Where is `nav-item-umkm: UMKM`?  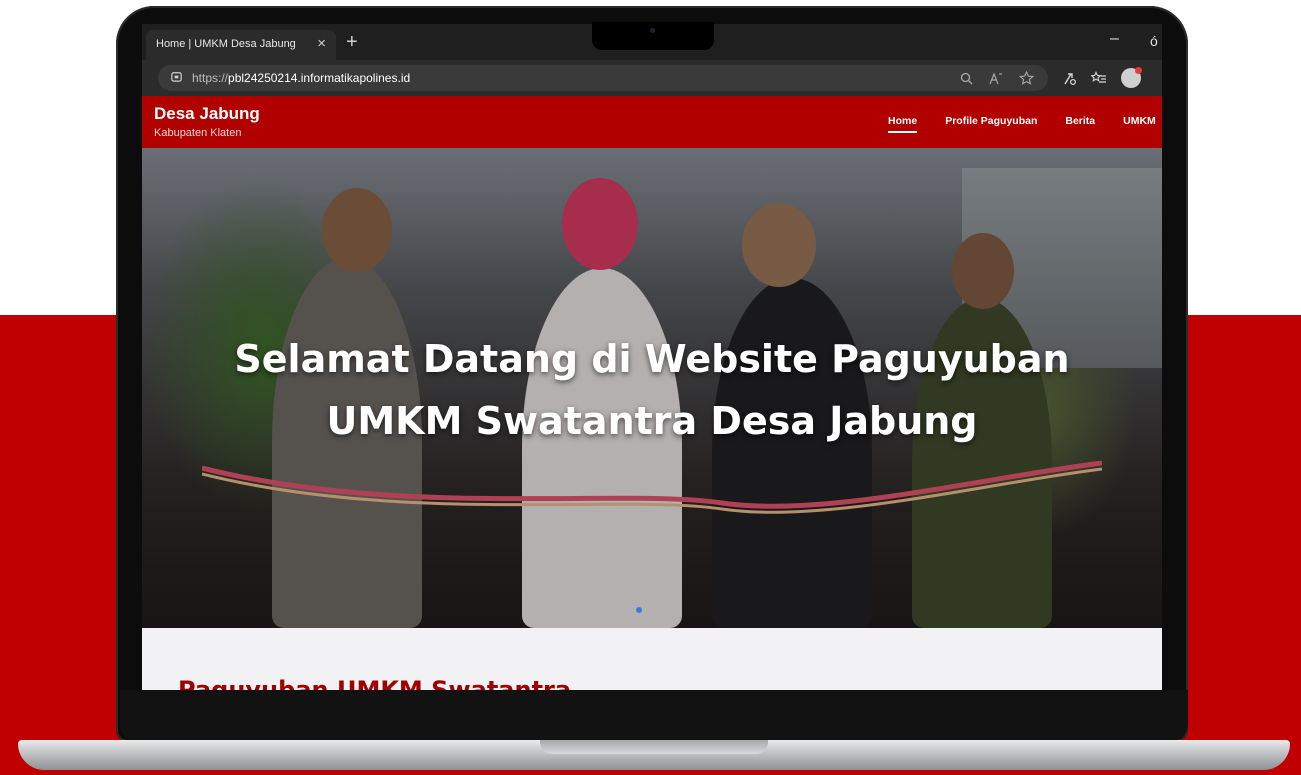 nav-item-umkm: UMKM is located at coordinates (1139, 124).